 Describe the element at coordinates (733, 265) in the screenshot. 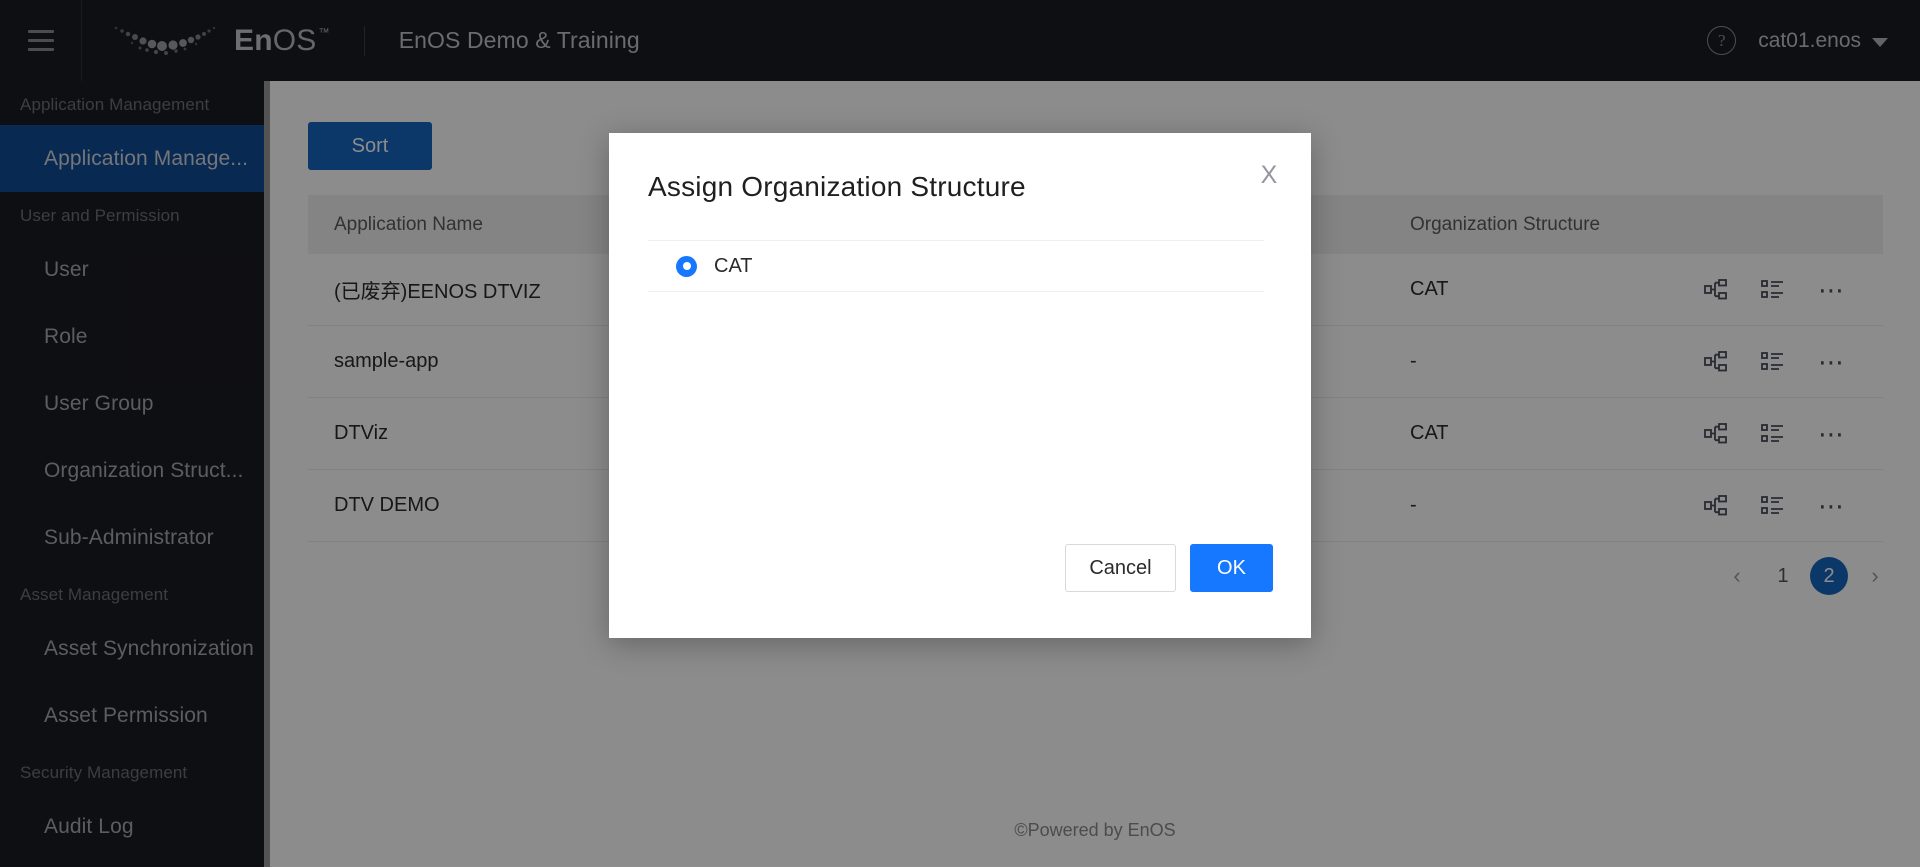

I see `organization-option-label: CAT` at that location.